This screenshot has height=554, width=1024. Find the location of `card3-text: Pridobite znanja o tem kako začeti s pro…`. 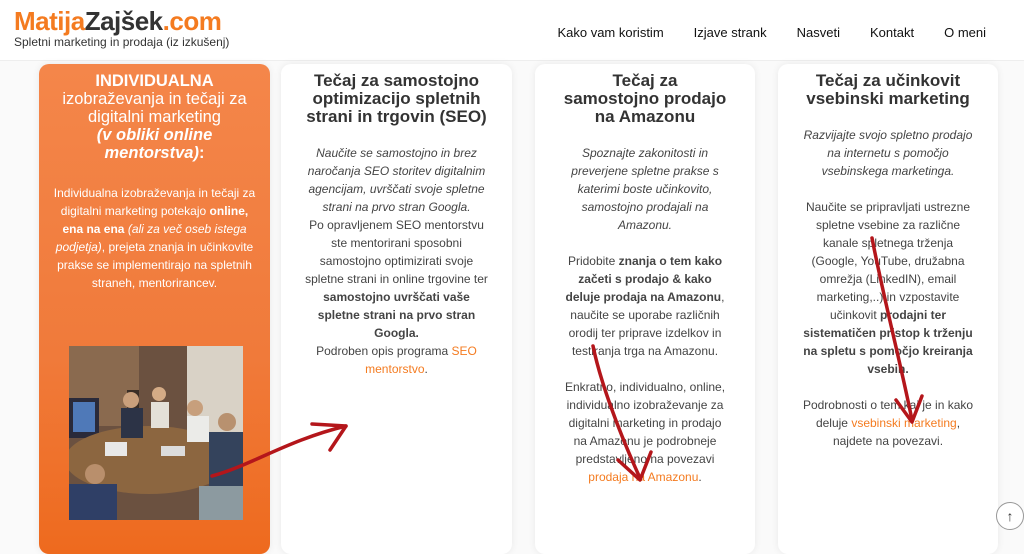

card3-text: Pridobite znanja o tem kako začeti s pro… is located at coordinates (645, 306).